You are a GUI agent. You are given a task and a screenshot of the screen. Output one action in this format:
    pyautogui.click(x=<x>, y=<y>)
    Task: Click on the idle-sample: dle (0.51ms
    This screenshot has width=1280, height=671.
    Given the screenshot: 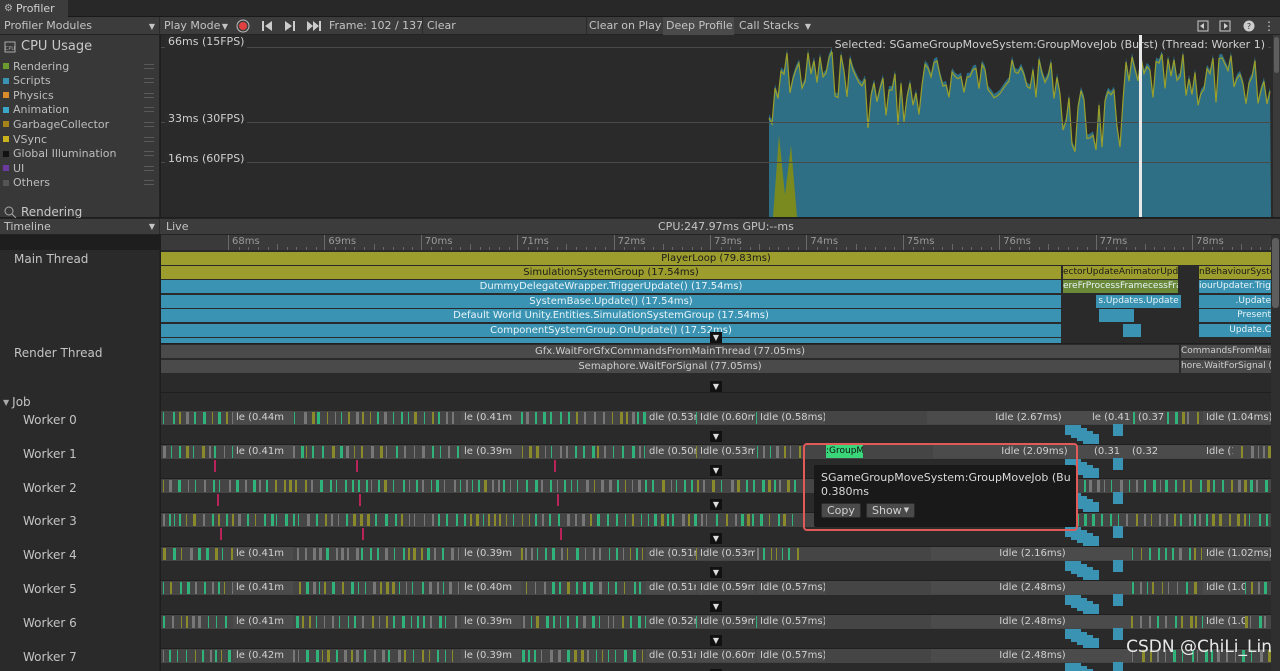 What is the action you would take?
    pyautogui.click(x=671, y=655)
    